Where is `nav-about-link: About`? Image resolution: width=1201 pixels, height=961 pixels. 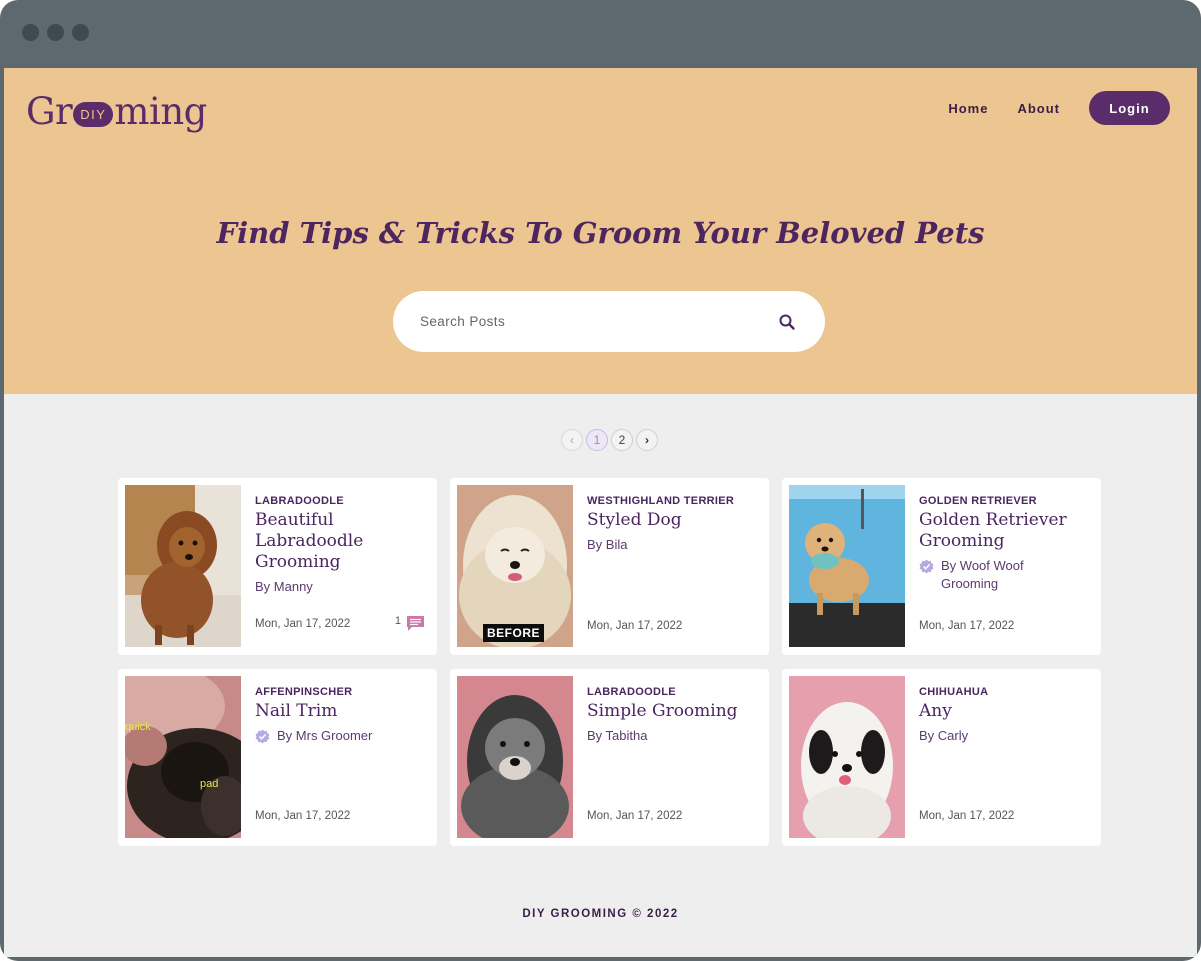 nav-about-link: About is located at coordinates (1038, 108).